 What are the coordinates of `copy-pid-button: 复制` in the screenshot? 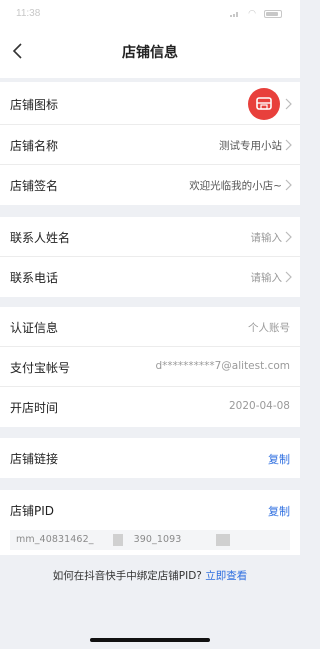 It's located at (279, 511).